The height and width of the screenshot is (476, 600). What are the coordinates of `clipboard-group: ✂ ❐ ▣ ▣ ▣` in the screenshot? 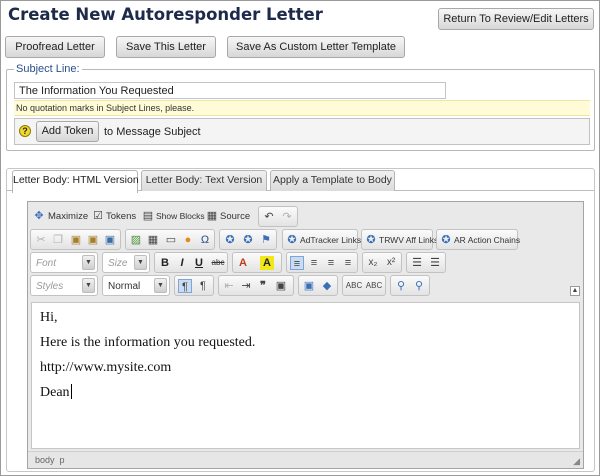 It's located at (75, 239).